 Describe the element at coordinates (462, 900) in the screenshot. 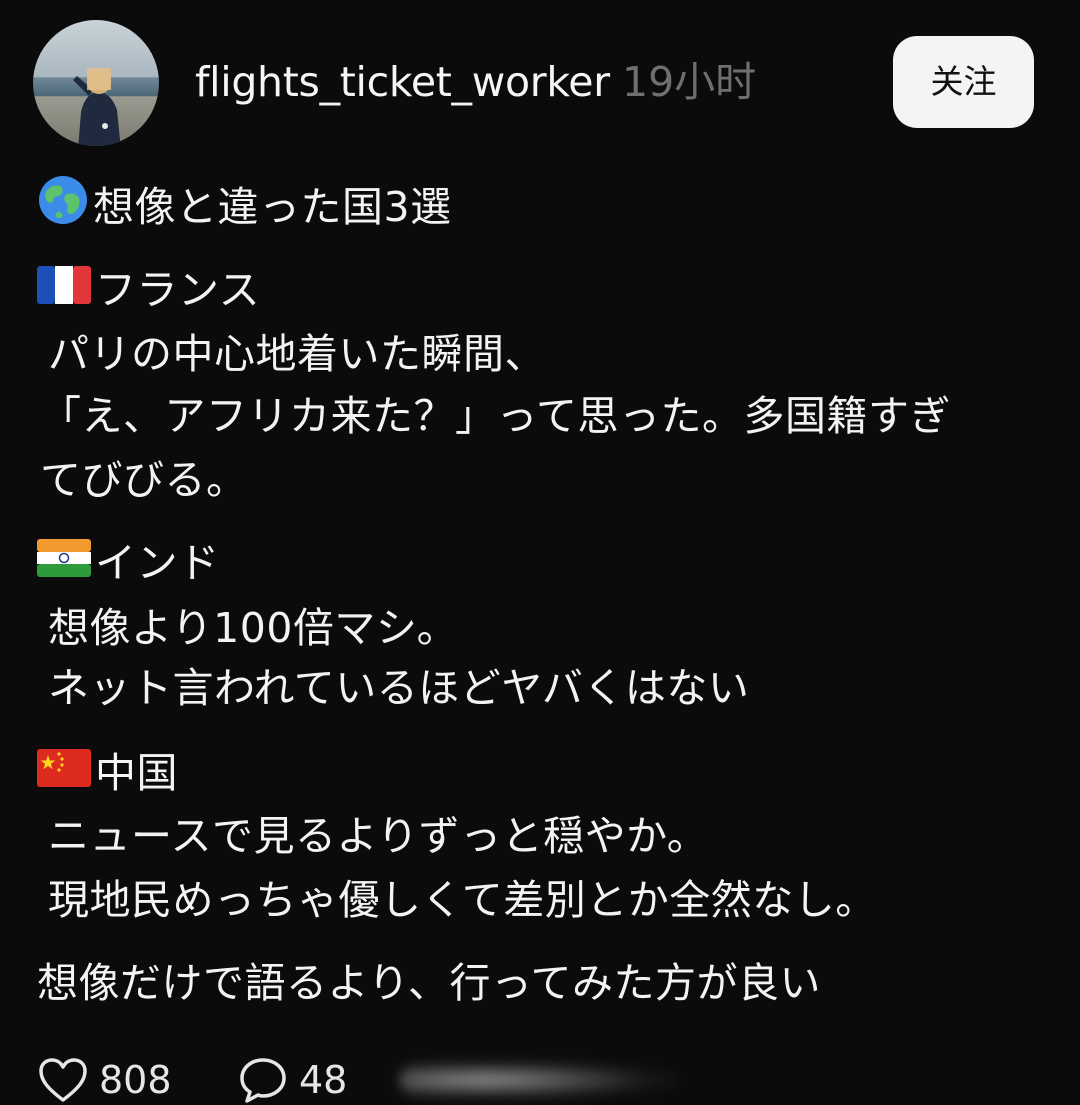

I see `section-china-line-2: 現地民めっちゃ優しくて差別とか全然なし。` at that location.